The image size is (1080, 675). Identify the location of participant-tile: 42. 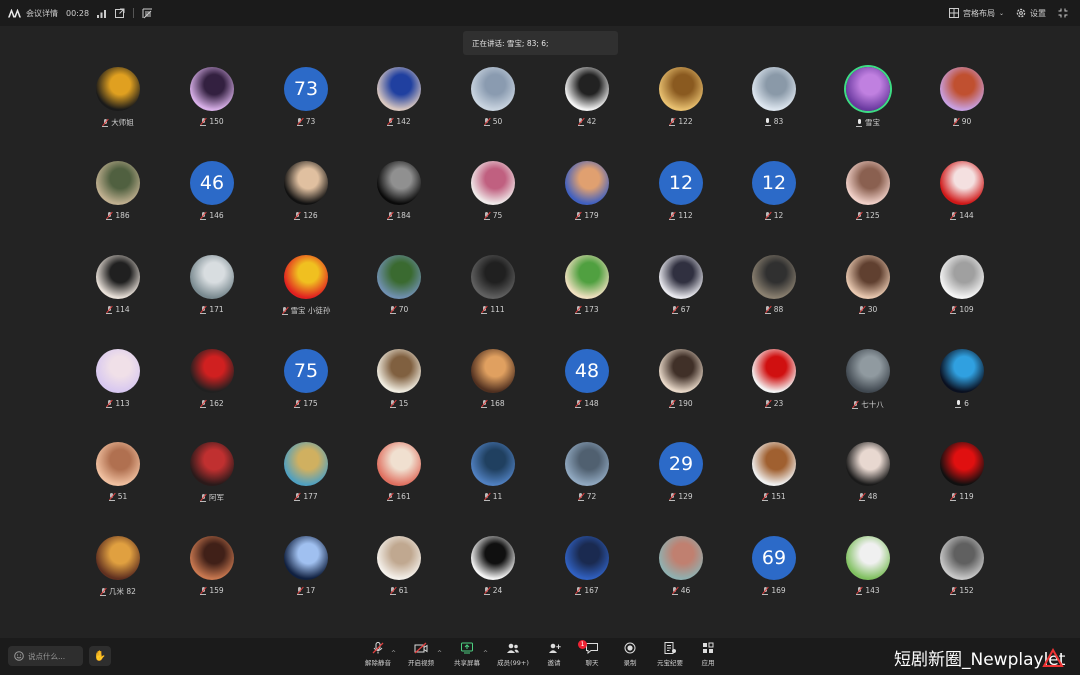
(587, 96).